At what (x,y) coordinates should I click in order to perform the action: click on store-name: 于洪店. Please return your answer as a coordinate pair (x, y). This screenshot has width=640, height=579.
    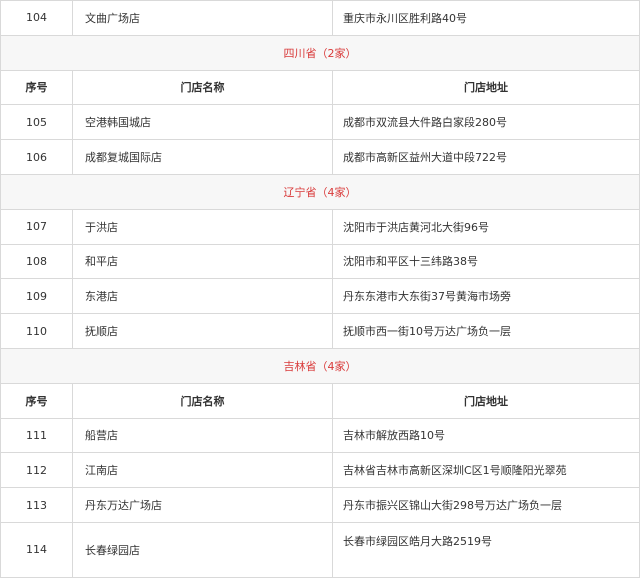
    Looking at the image, I should click on (202, 226).